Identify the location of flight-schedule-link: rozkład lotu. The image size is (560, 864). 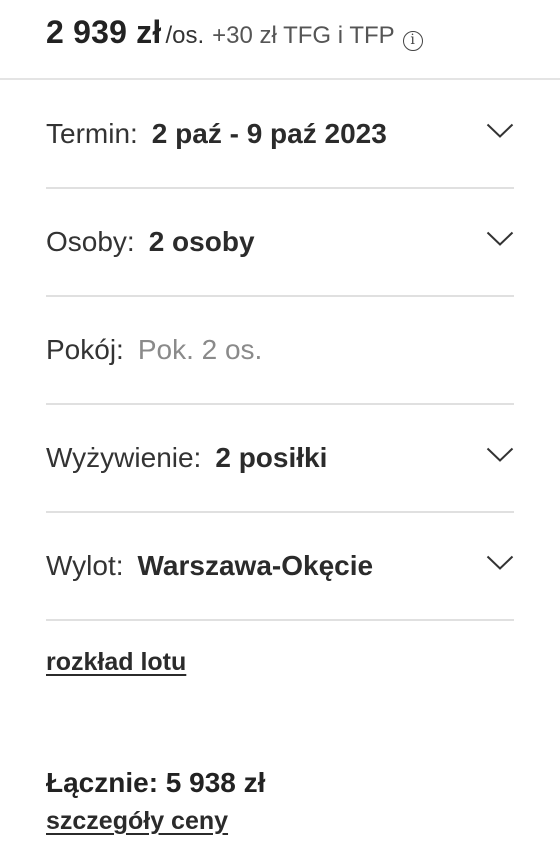
(116, 662).